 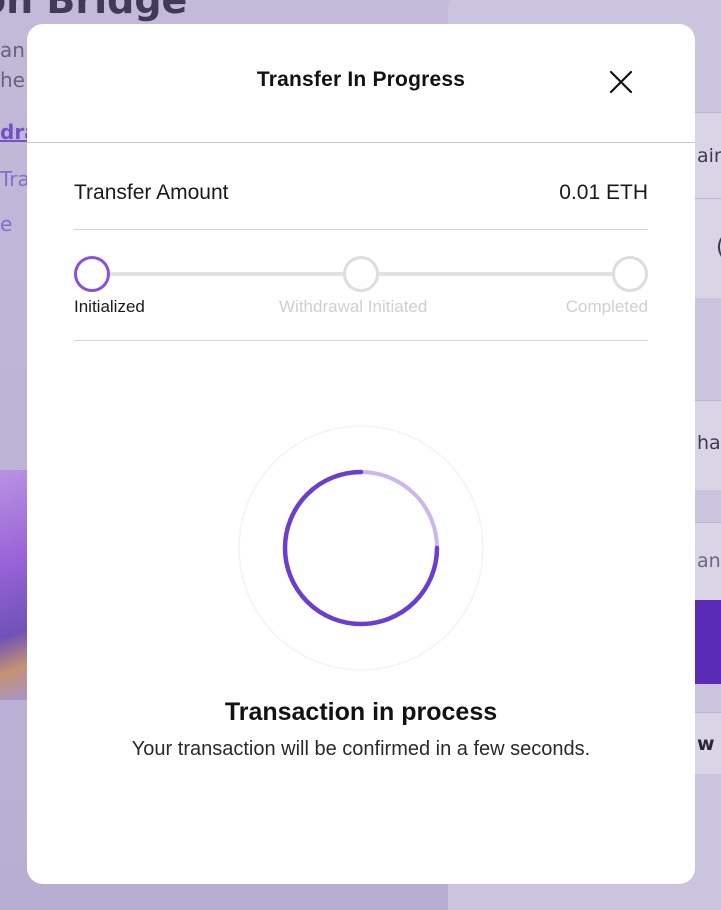 What do you see at coordinates (603, 192) in the screenshot?
I see `transfer-amount-value: 0.01 ETH` at bounding box center [603, 192].